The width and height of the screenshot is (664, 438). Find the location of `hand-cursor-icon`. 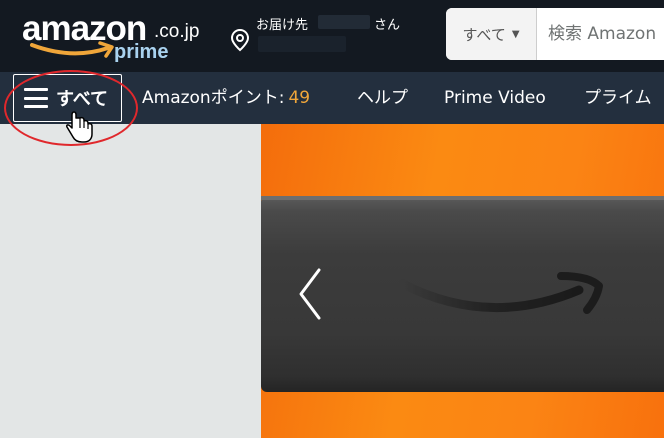

hand-cursor-icon is located at coordinates (79, 127).